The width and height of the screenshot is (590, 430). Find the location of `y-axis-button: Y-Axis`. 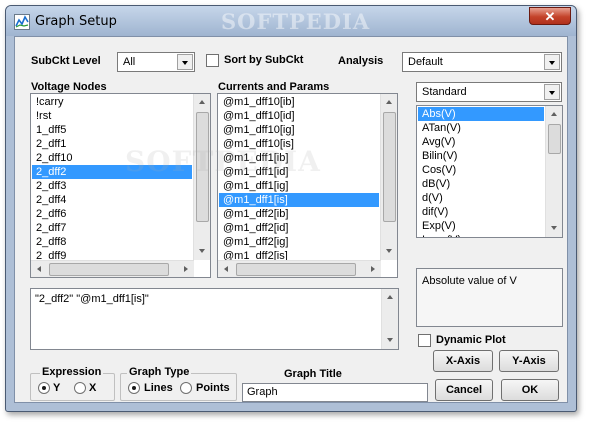

y-axis-button: Y-Axis is located at coordinates (529, 361).